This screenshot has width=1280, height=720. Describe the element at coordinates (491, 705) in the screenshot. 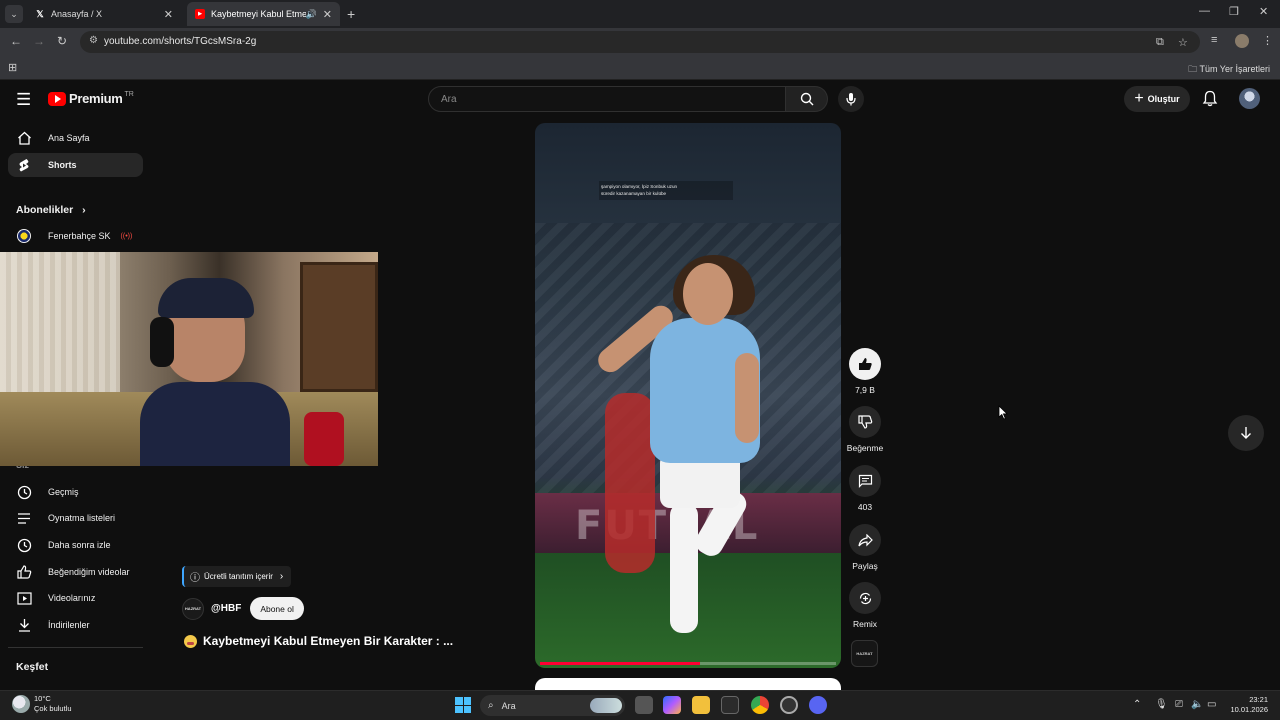

I see `search-icon: ⌕` at that location.